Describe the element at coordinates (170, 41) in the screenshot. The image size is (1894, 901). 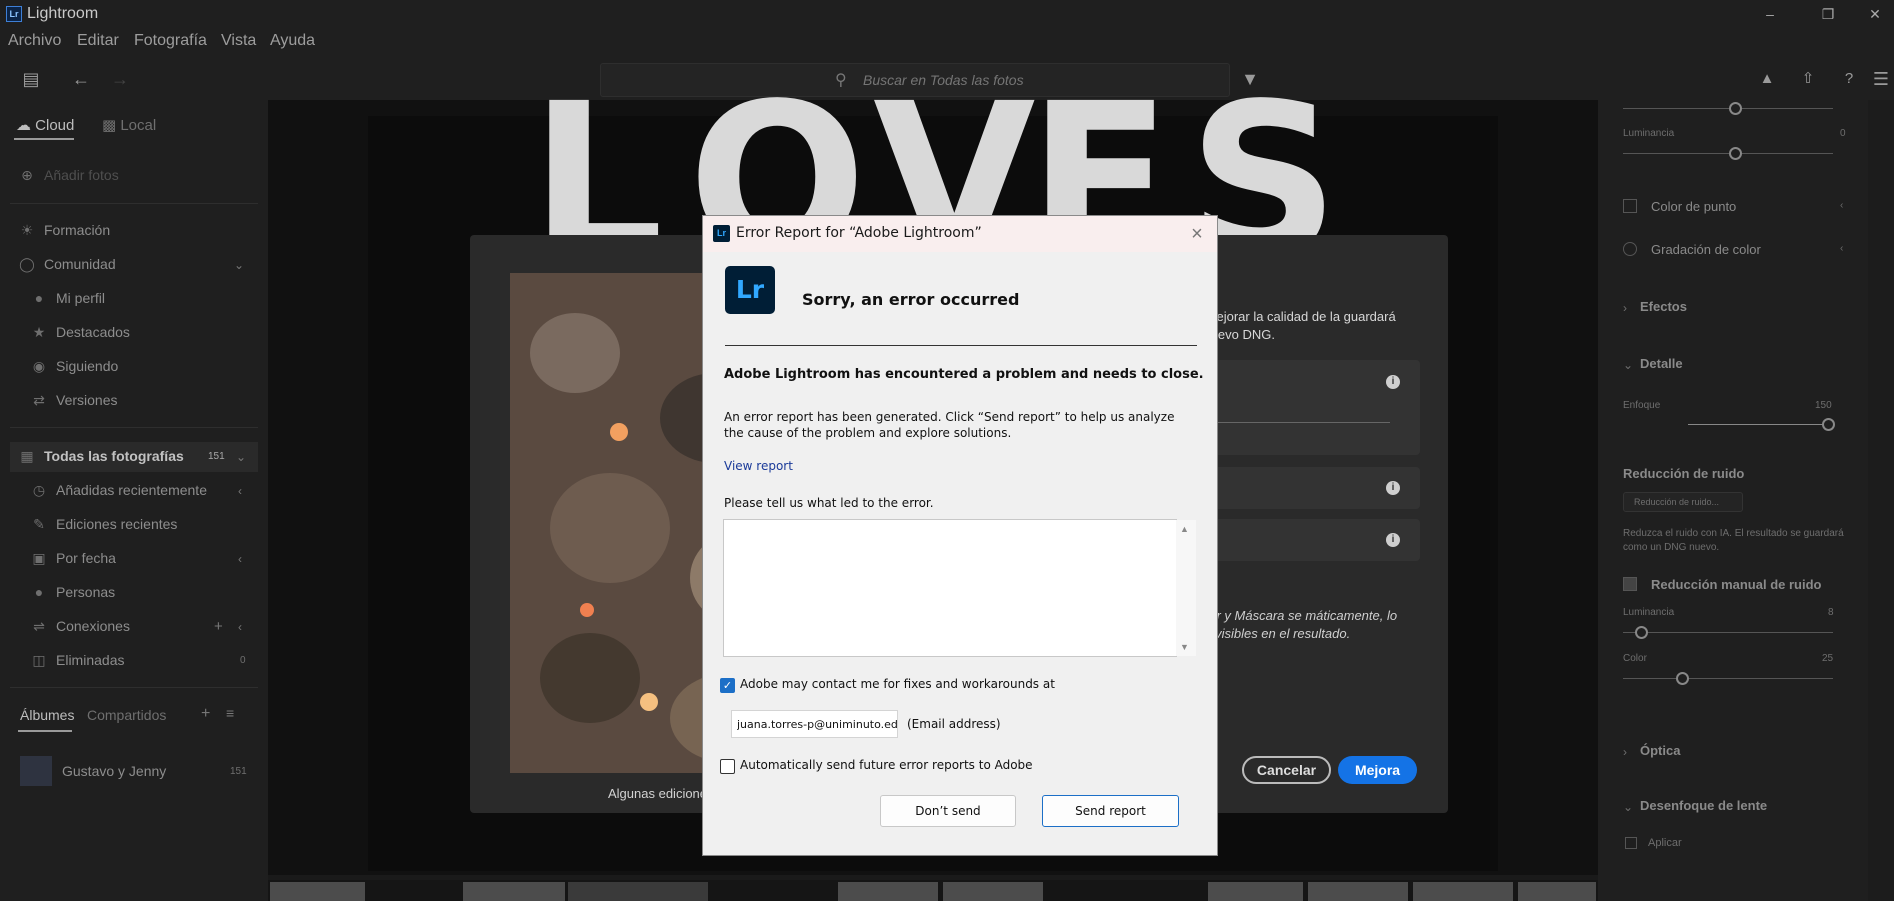
I see `menu-fotografia: Fotografía` at that location.